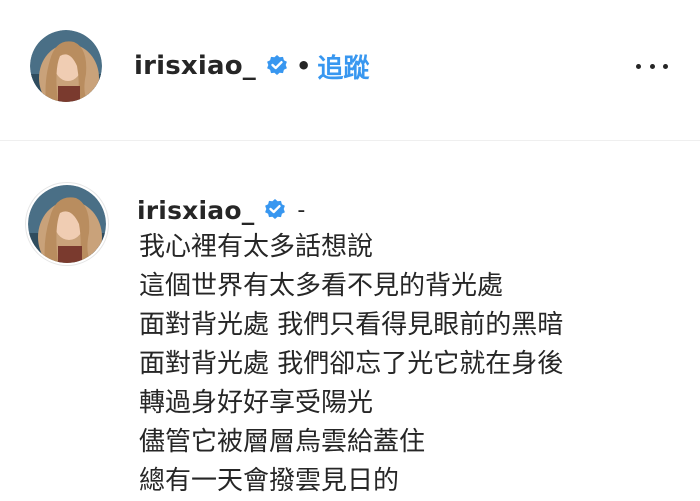  What do you see at coordinates (256, 403) in the screenshot?
I see `caption-line: 轉過身好好享受陽光` at bounding box center [256, 403].